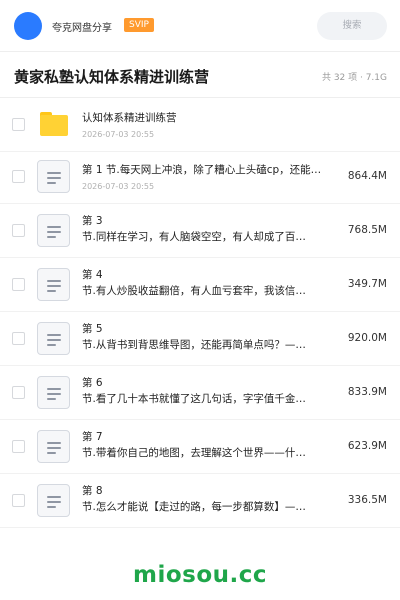  Describe the element at coordinates (112, 77) in the screenshot. I see `page-title: 黄家私塾认知体系精进训练营` at that location.